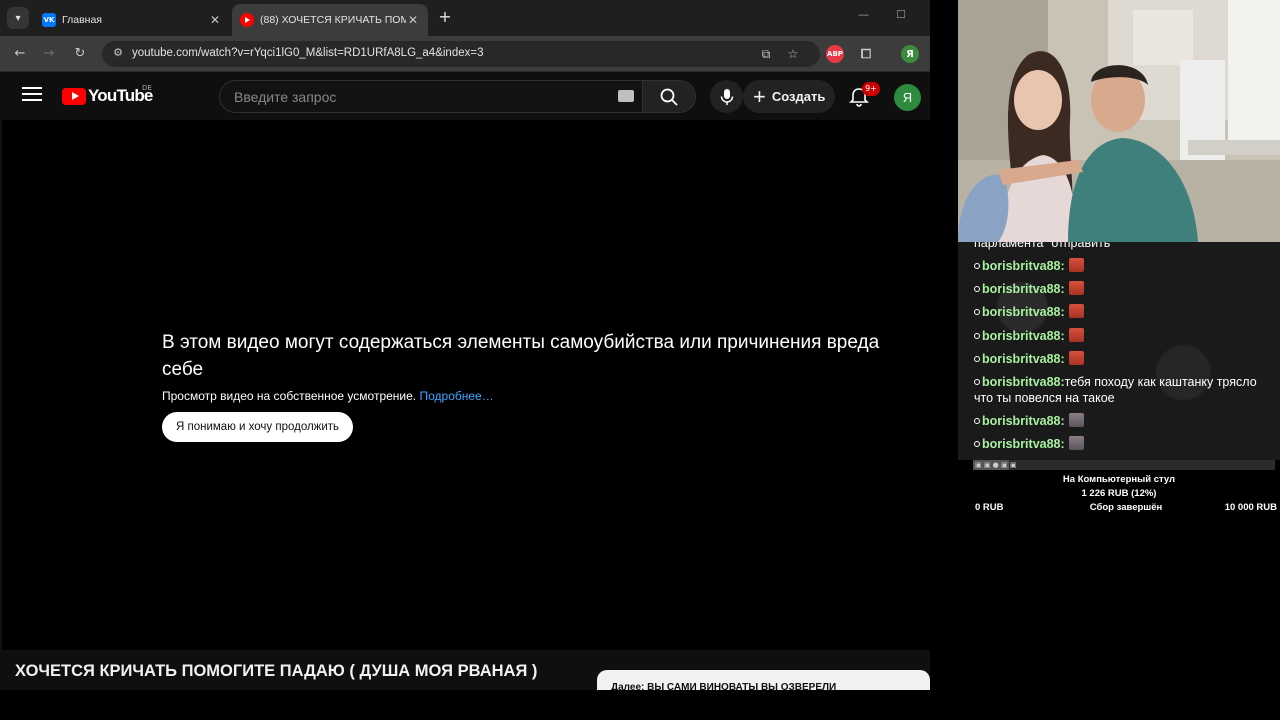 This screenshot has width=1280, height=720. What do you see at coordinates (1124, 465) in the screenshot?
I see `goal-progress-bar: ▣ ▣ ● ▣ ▣` at bounding box center [1124, 465].